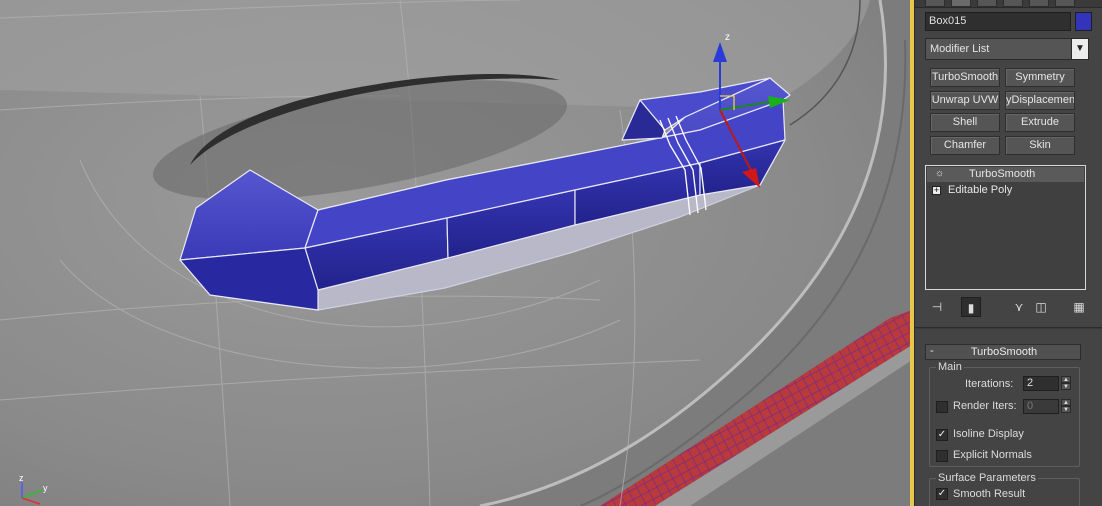  Describe the element at coordinates (1079, 49) in the screenshot. I see `chevron-down-icon: ▼` at that location.